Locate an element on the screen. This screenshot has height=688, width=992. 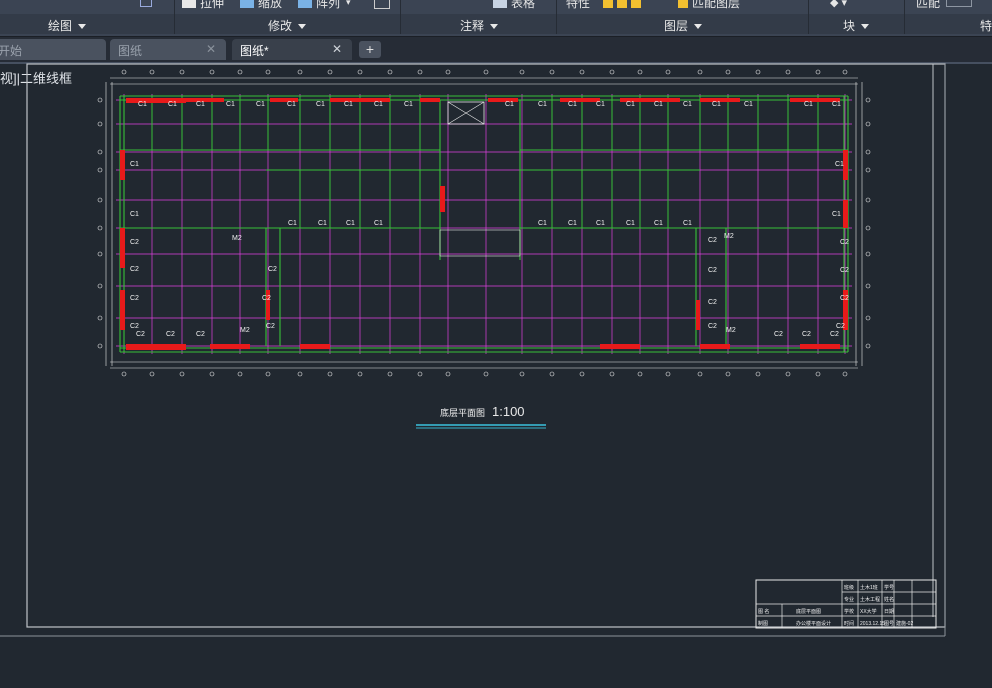
layer-lock-icon is located at coordinates (622, 4).